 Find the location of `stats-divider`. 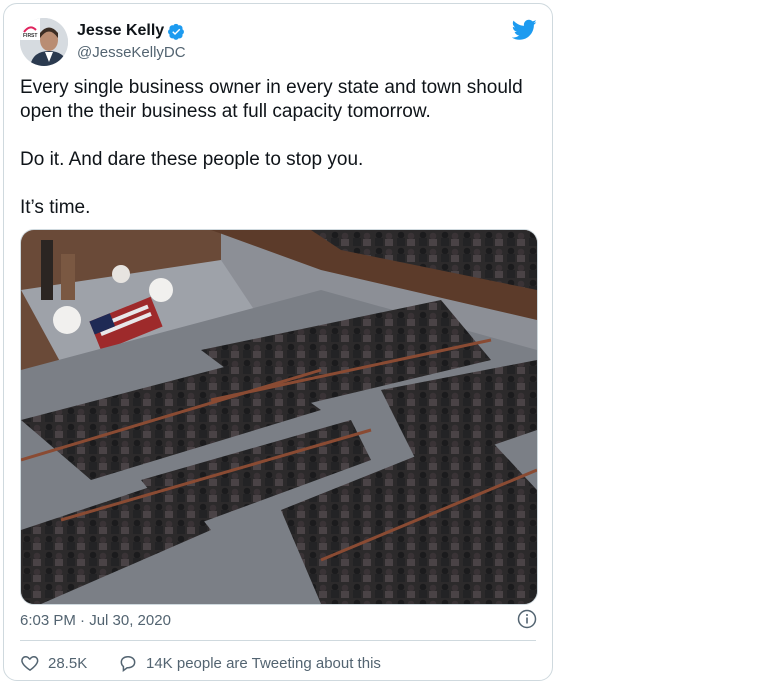

stats-divider is located at coordinates (278, 640).